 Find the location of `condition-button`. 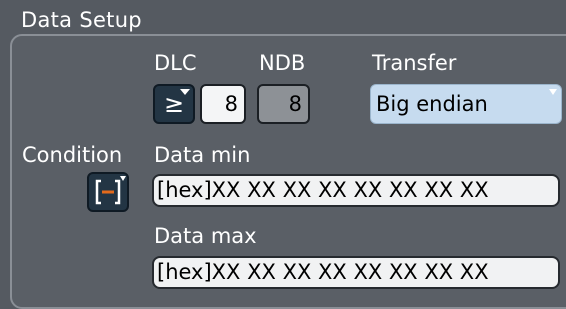

condition-button is located at coordinates (108, 192).